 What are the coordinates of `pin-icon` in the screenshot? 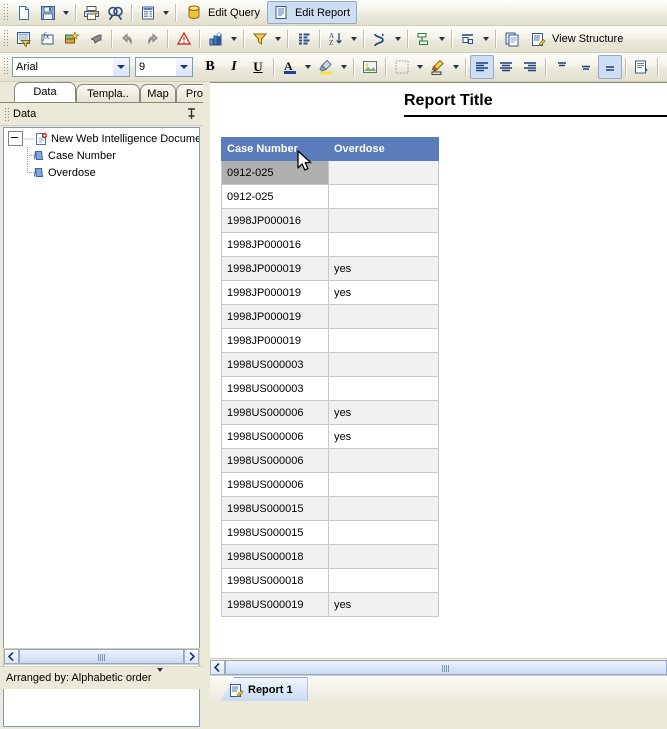 It's located at (191, 114).